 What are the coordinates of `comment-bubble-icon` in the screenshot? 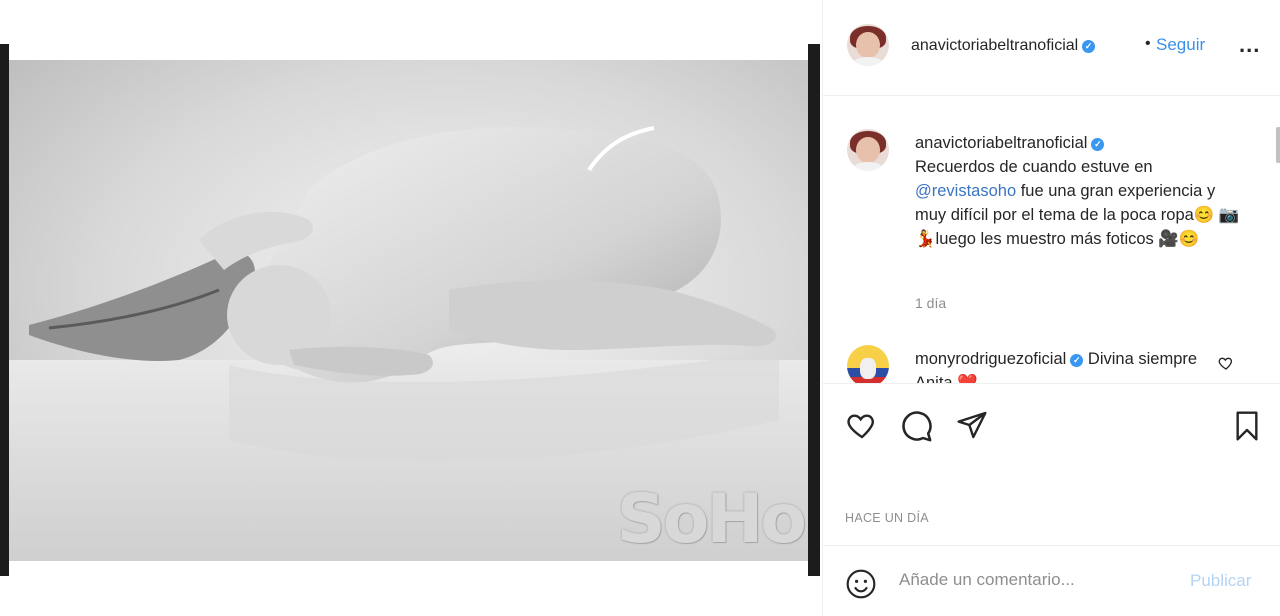 It's located at (916, 426).